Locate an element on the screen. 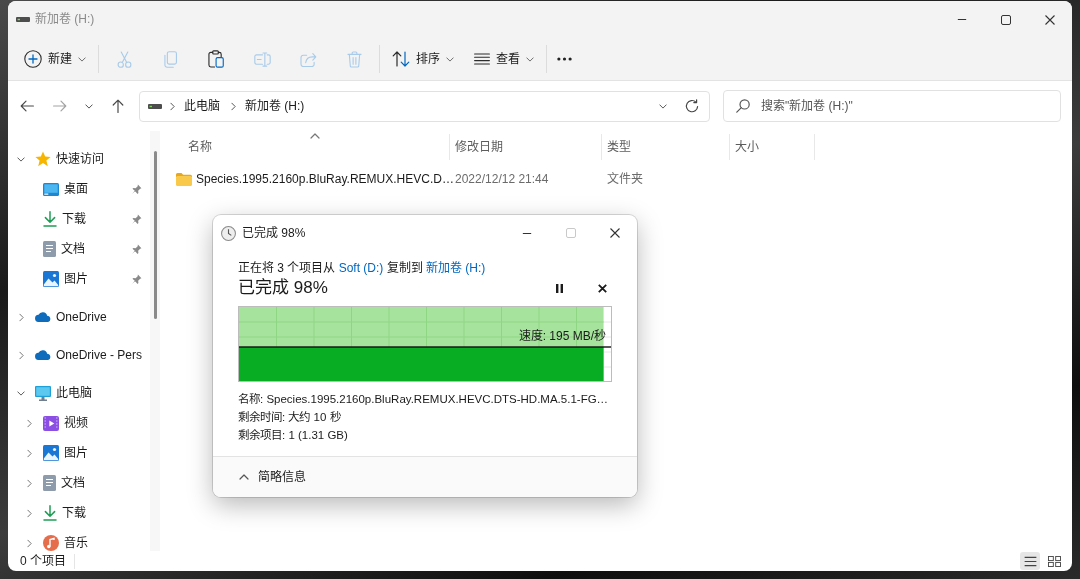  scrollbar-thumb is located at coordinates (155, 235).